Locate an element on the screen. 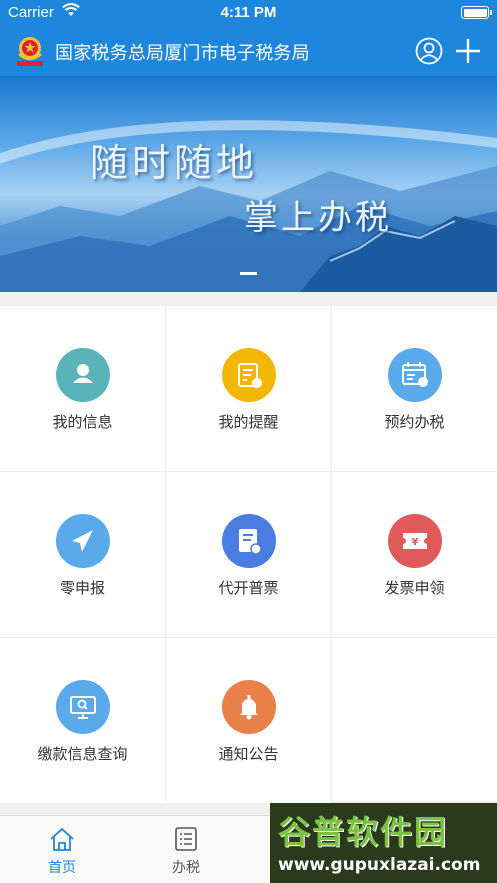 The image size is (497, 883). status-bar: Carrier 4:11 PM is located at coordinates (248, 13).